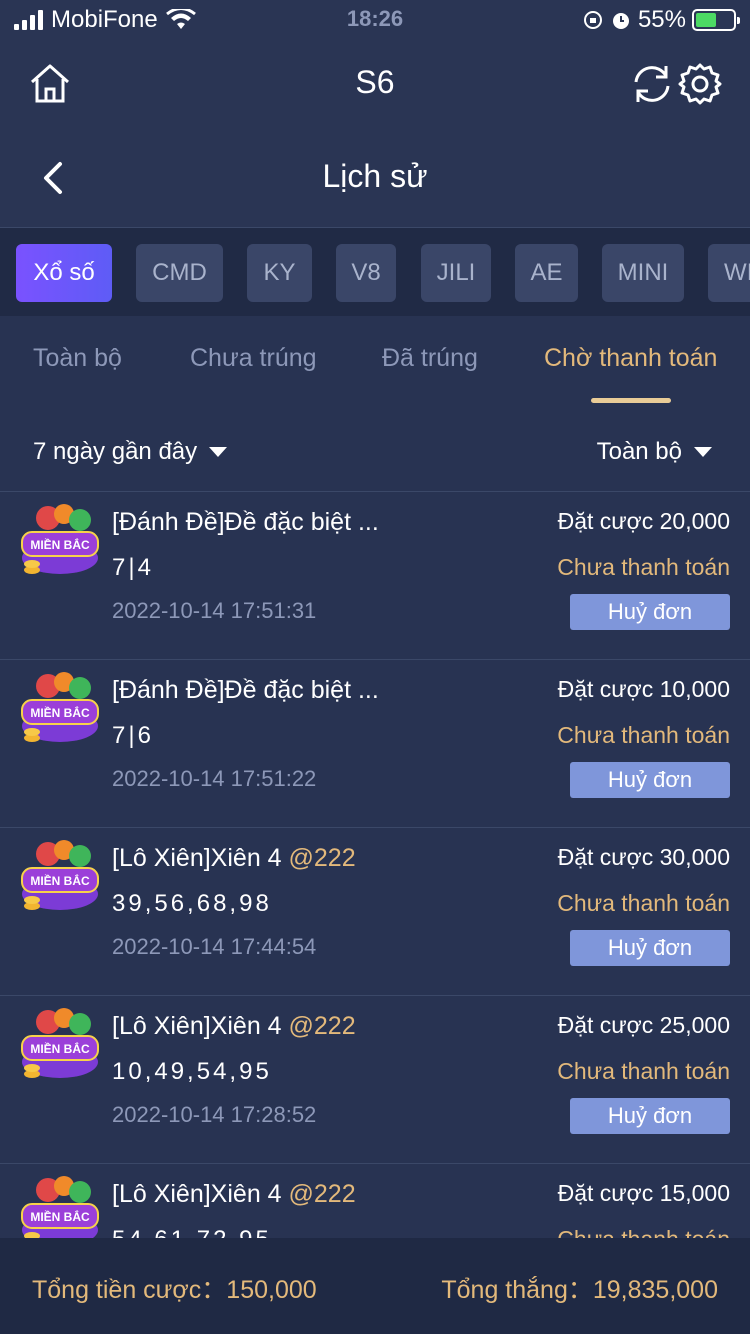 The width and height of the screenshot is (750, 1334). I want to click on active-tab-indicator, so click(631, 400).